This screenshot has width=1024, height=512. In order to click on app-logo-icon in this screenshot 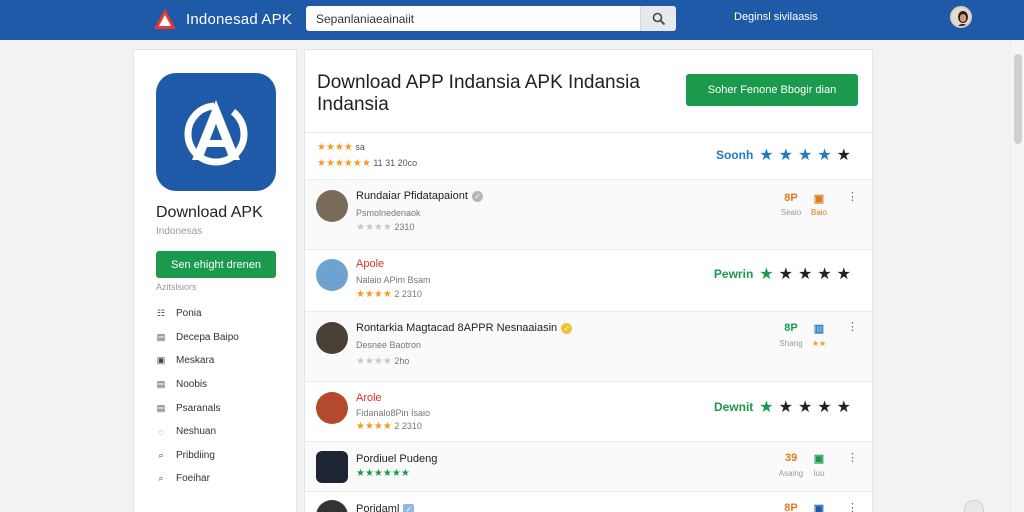, I will do `click(216, 133)`.